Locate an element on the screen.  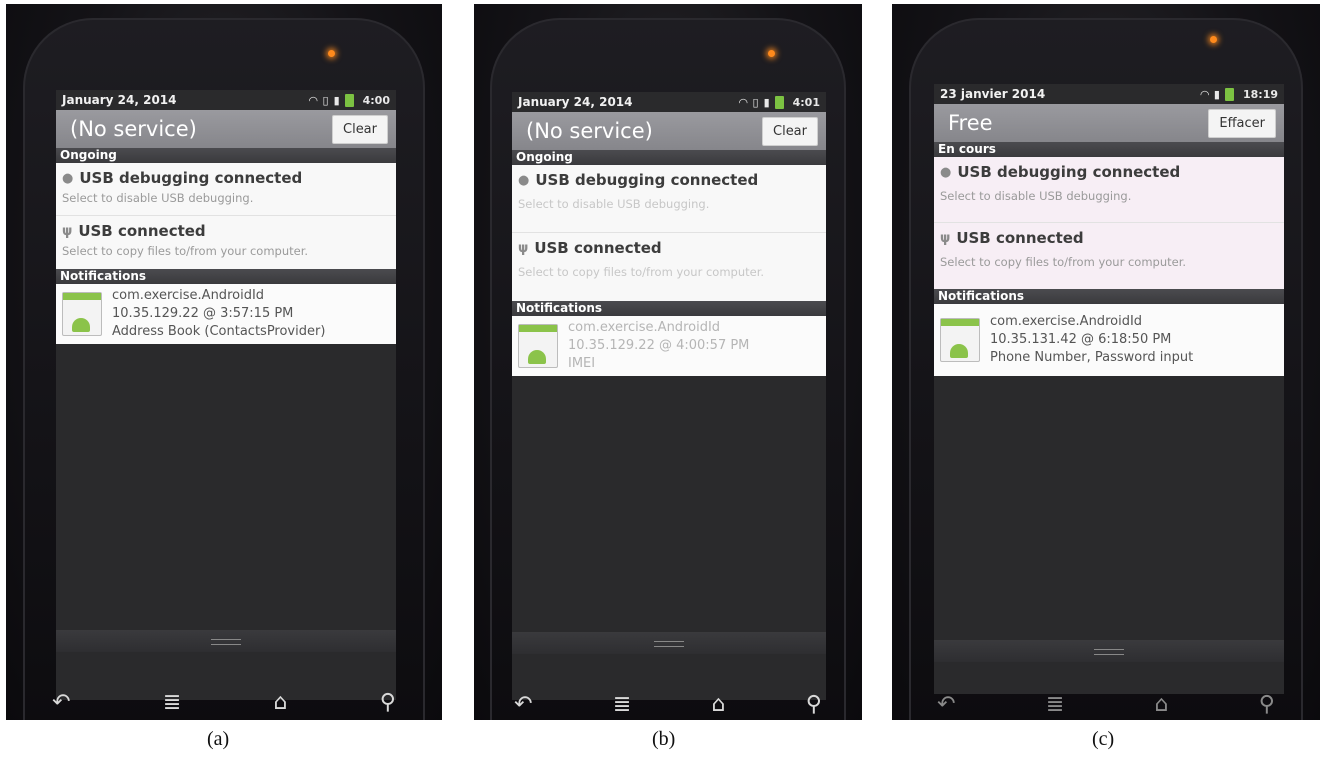
status-clock: 4:00 is located at coordinates (376, 100).